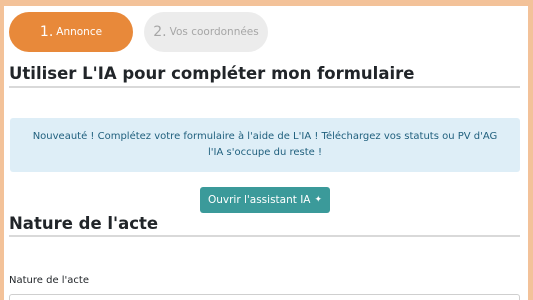  I want to click on ai-button-label: Ouvrir l'assistant IA, so click(259, 200).